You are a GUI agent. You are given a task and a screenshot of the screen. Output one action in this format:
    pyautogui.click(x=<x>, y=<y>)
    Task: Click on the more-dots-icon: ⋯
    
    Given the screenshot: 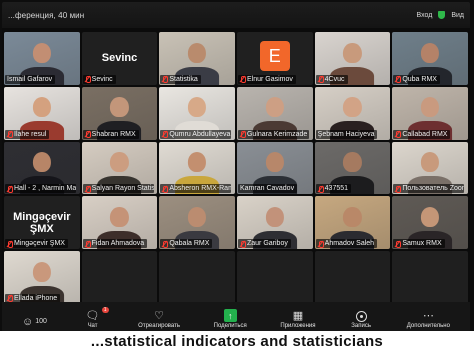 What is the action you would take?
    pyautogui.click(x=428, y=316)
    